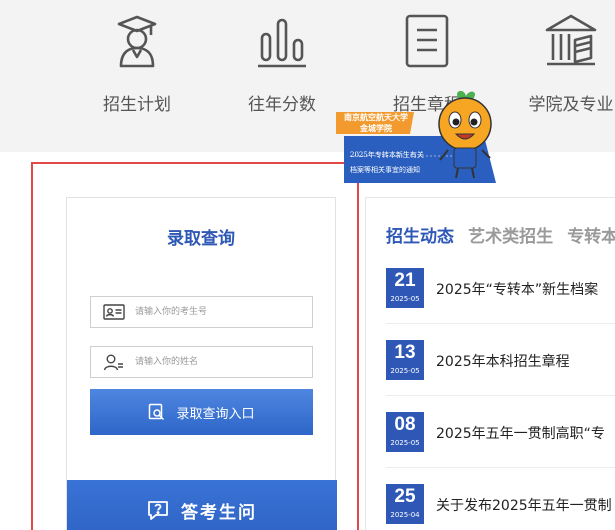 The width and height of the screenshot is (615, 530). I want to click on news-title: 关于发布2025年五年一贯制, so click(524, 505).